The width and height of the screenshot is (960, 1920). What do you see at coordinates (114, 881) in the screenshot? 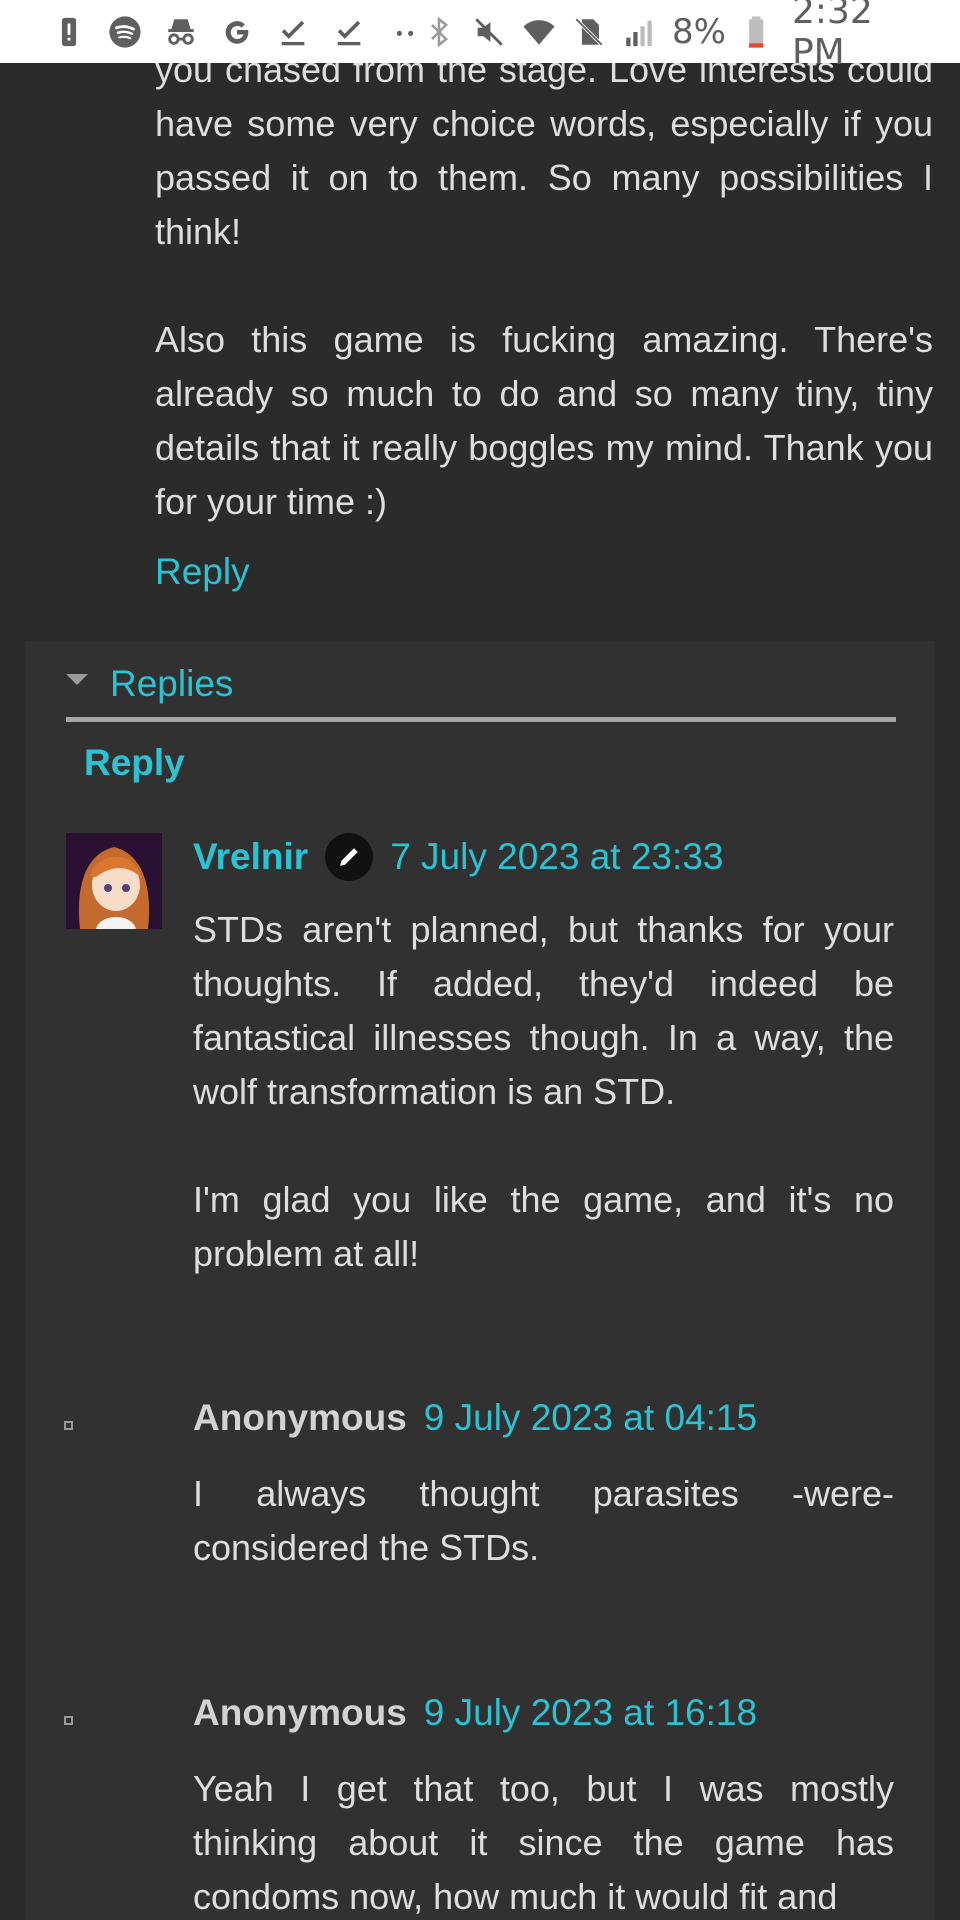
I see `avatar` at bounding box center [114, 881].